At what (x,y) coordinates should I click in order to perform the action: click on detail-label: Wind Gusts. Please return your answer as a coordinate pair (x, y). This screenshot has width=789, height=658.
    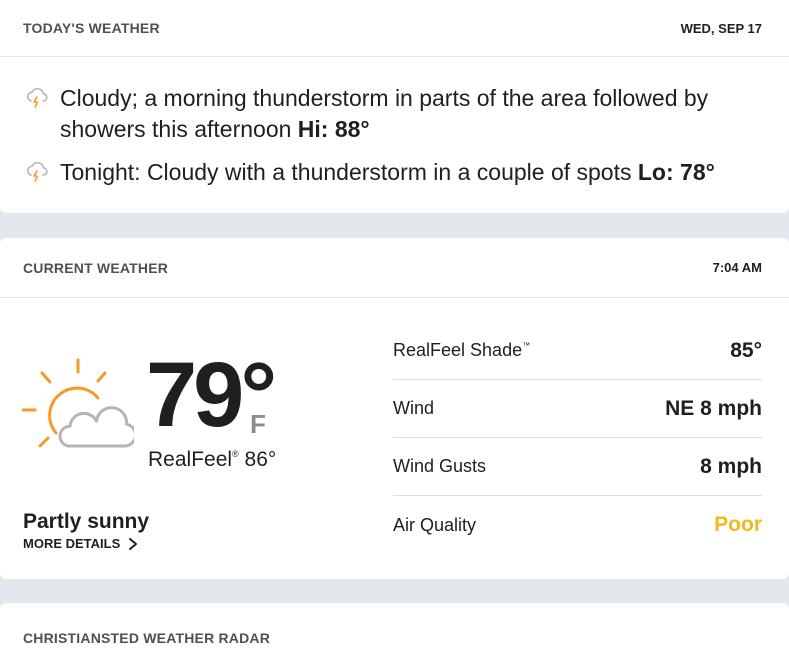
    Looking at the image, I should click on (440, 466).